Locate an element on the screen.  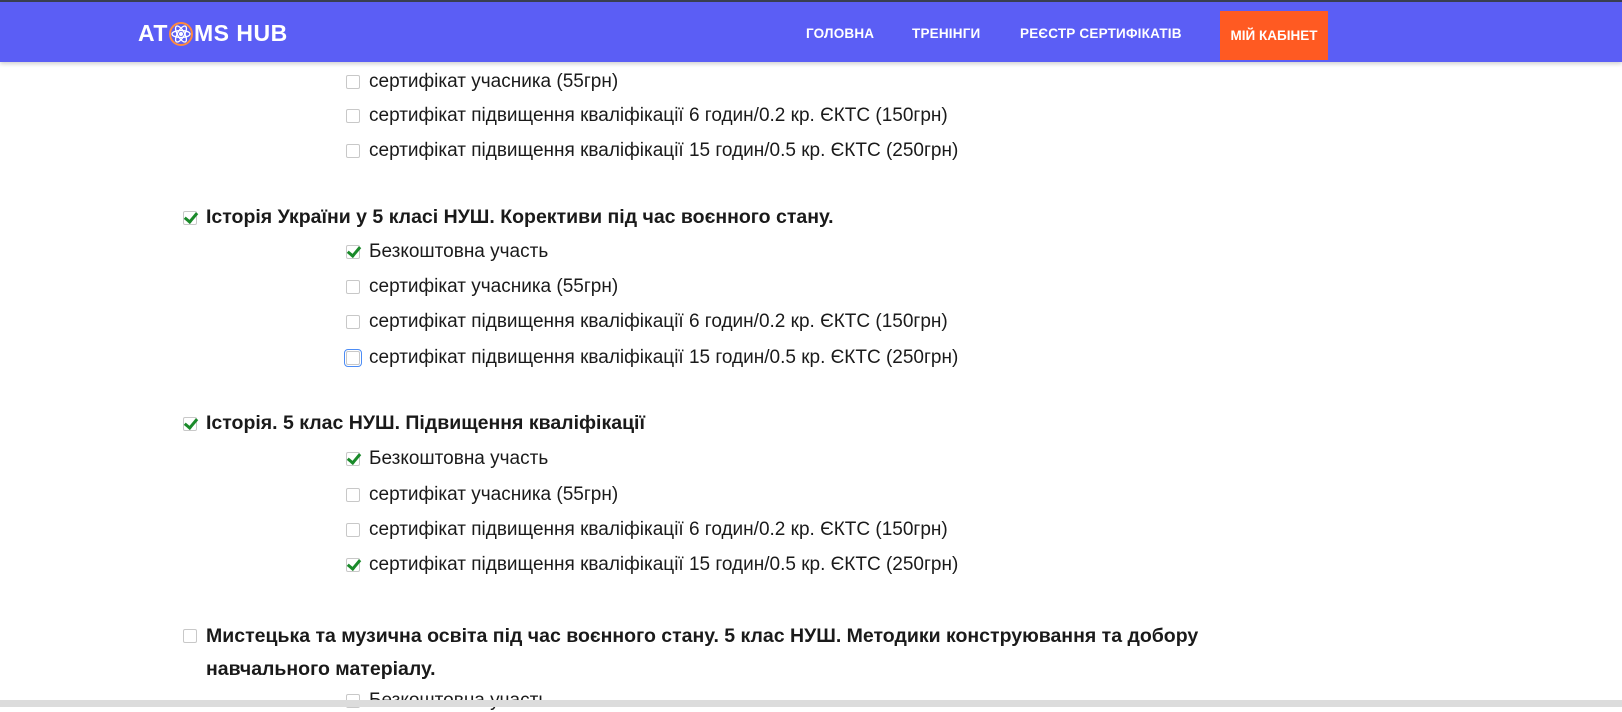
atoms-hub-logo: AT MS HUB is located at coordinates (213, 33).